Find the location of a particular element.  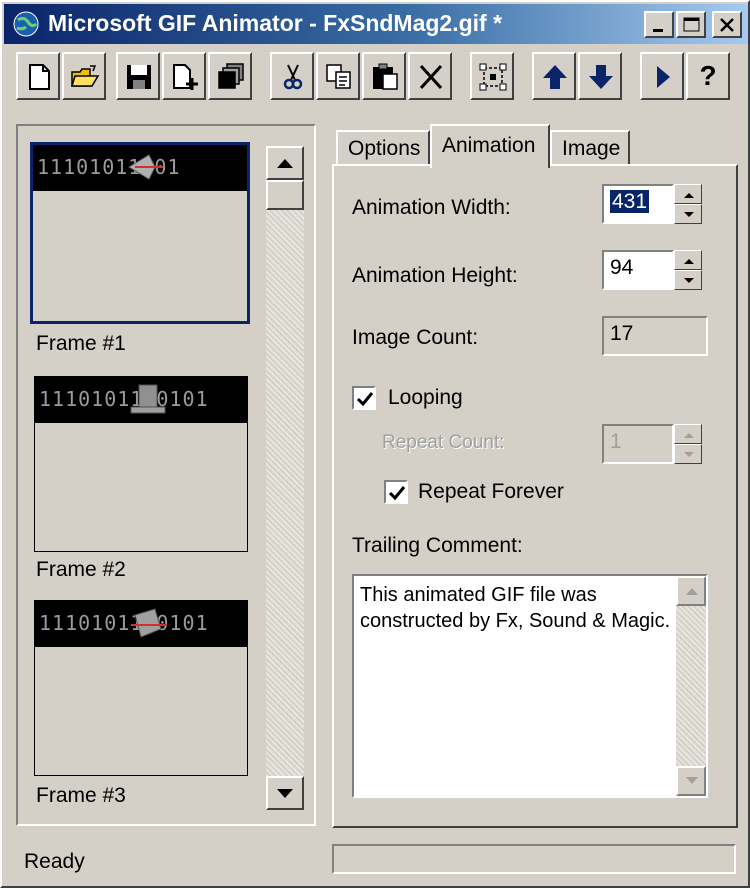

animation-width-spinner is located at coordinates (688, 204).